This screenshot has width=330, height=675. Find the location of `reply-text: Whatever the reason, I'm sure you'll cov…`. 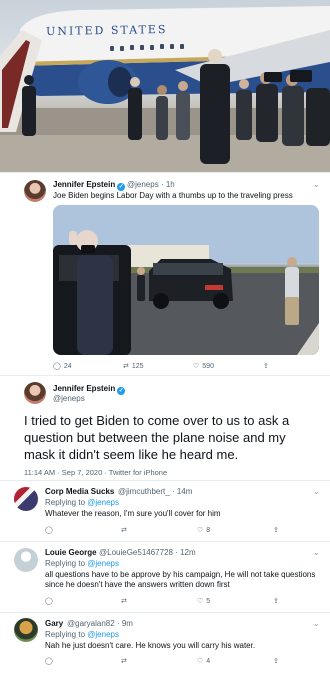

reply-text: Whatever the reason, I'm sure you'll cov… is located at coordinates (133, 513).